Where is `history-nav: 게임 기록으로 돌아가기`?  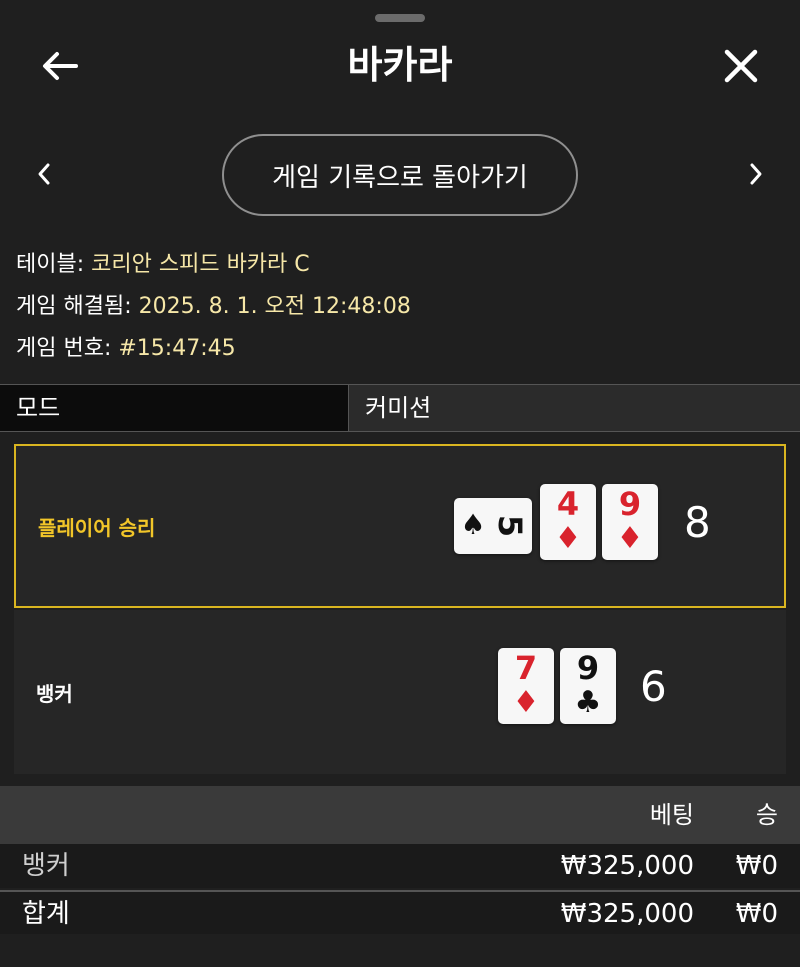
history-nav: 게임 기록으로 돌아가기 is located at coordinates (400, 175).